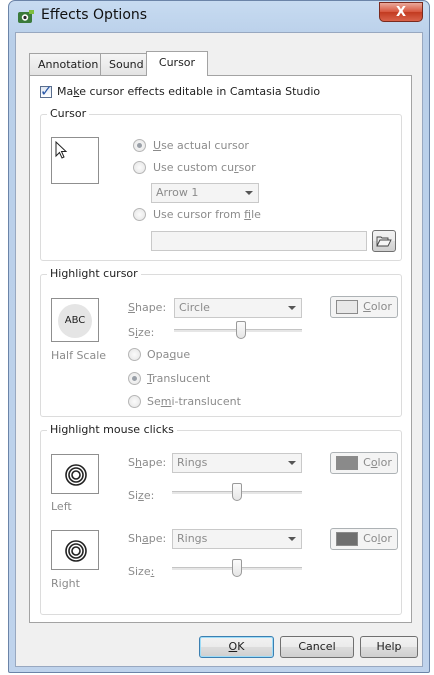 The image size is (434, 675). What do you see at coordinates (65, 583) in the screenshot?
I see `right-click-caption: Right` at bounding box center [65, 583].